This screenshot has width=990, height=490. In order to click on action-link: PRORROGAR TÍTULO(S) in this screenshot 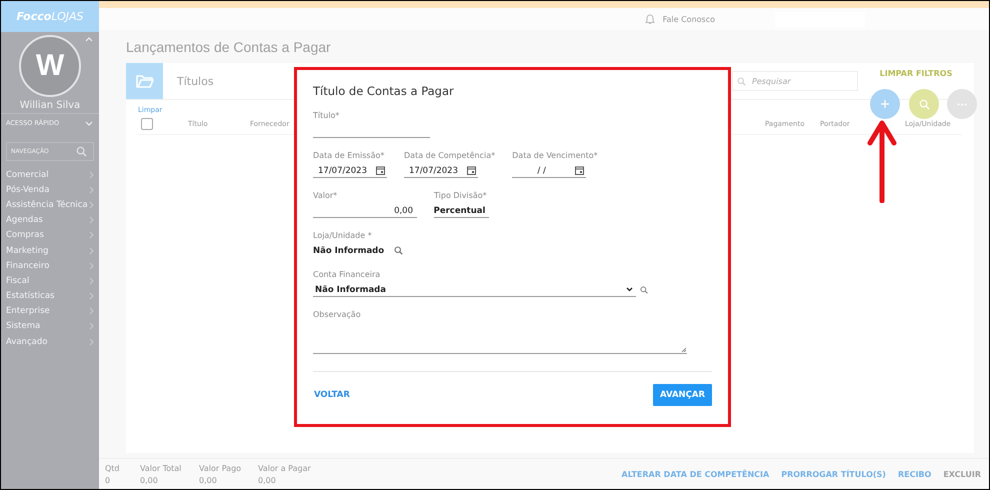, I will do `click(833, 474)`.